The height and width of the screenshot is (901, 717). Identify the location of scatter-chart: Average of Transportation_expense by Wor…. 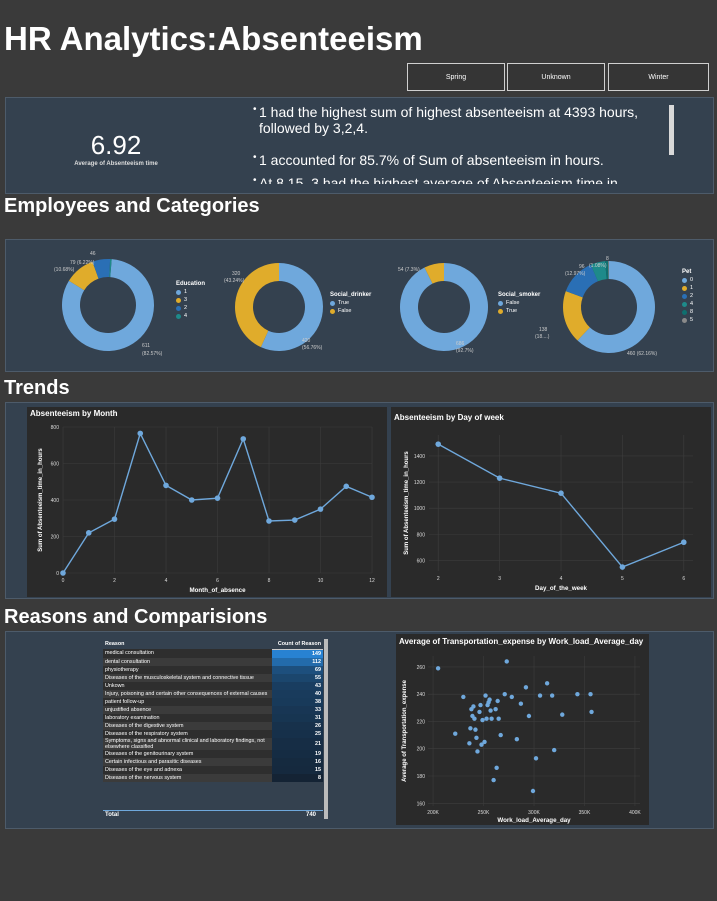
(522, 729).